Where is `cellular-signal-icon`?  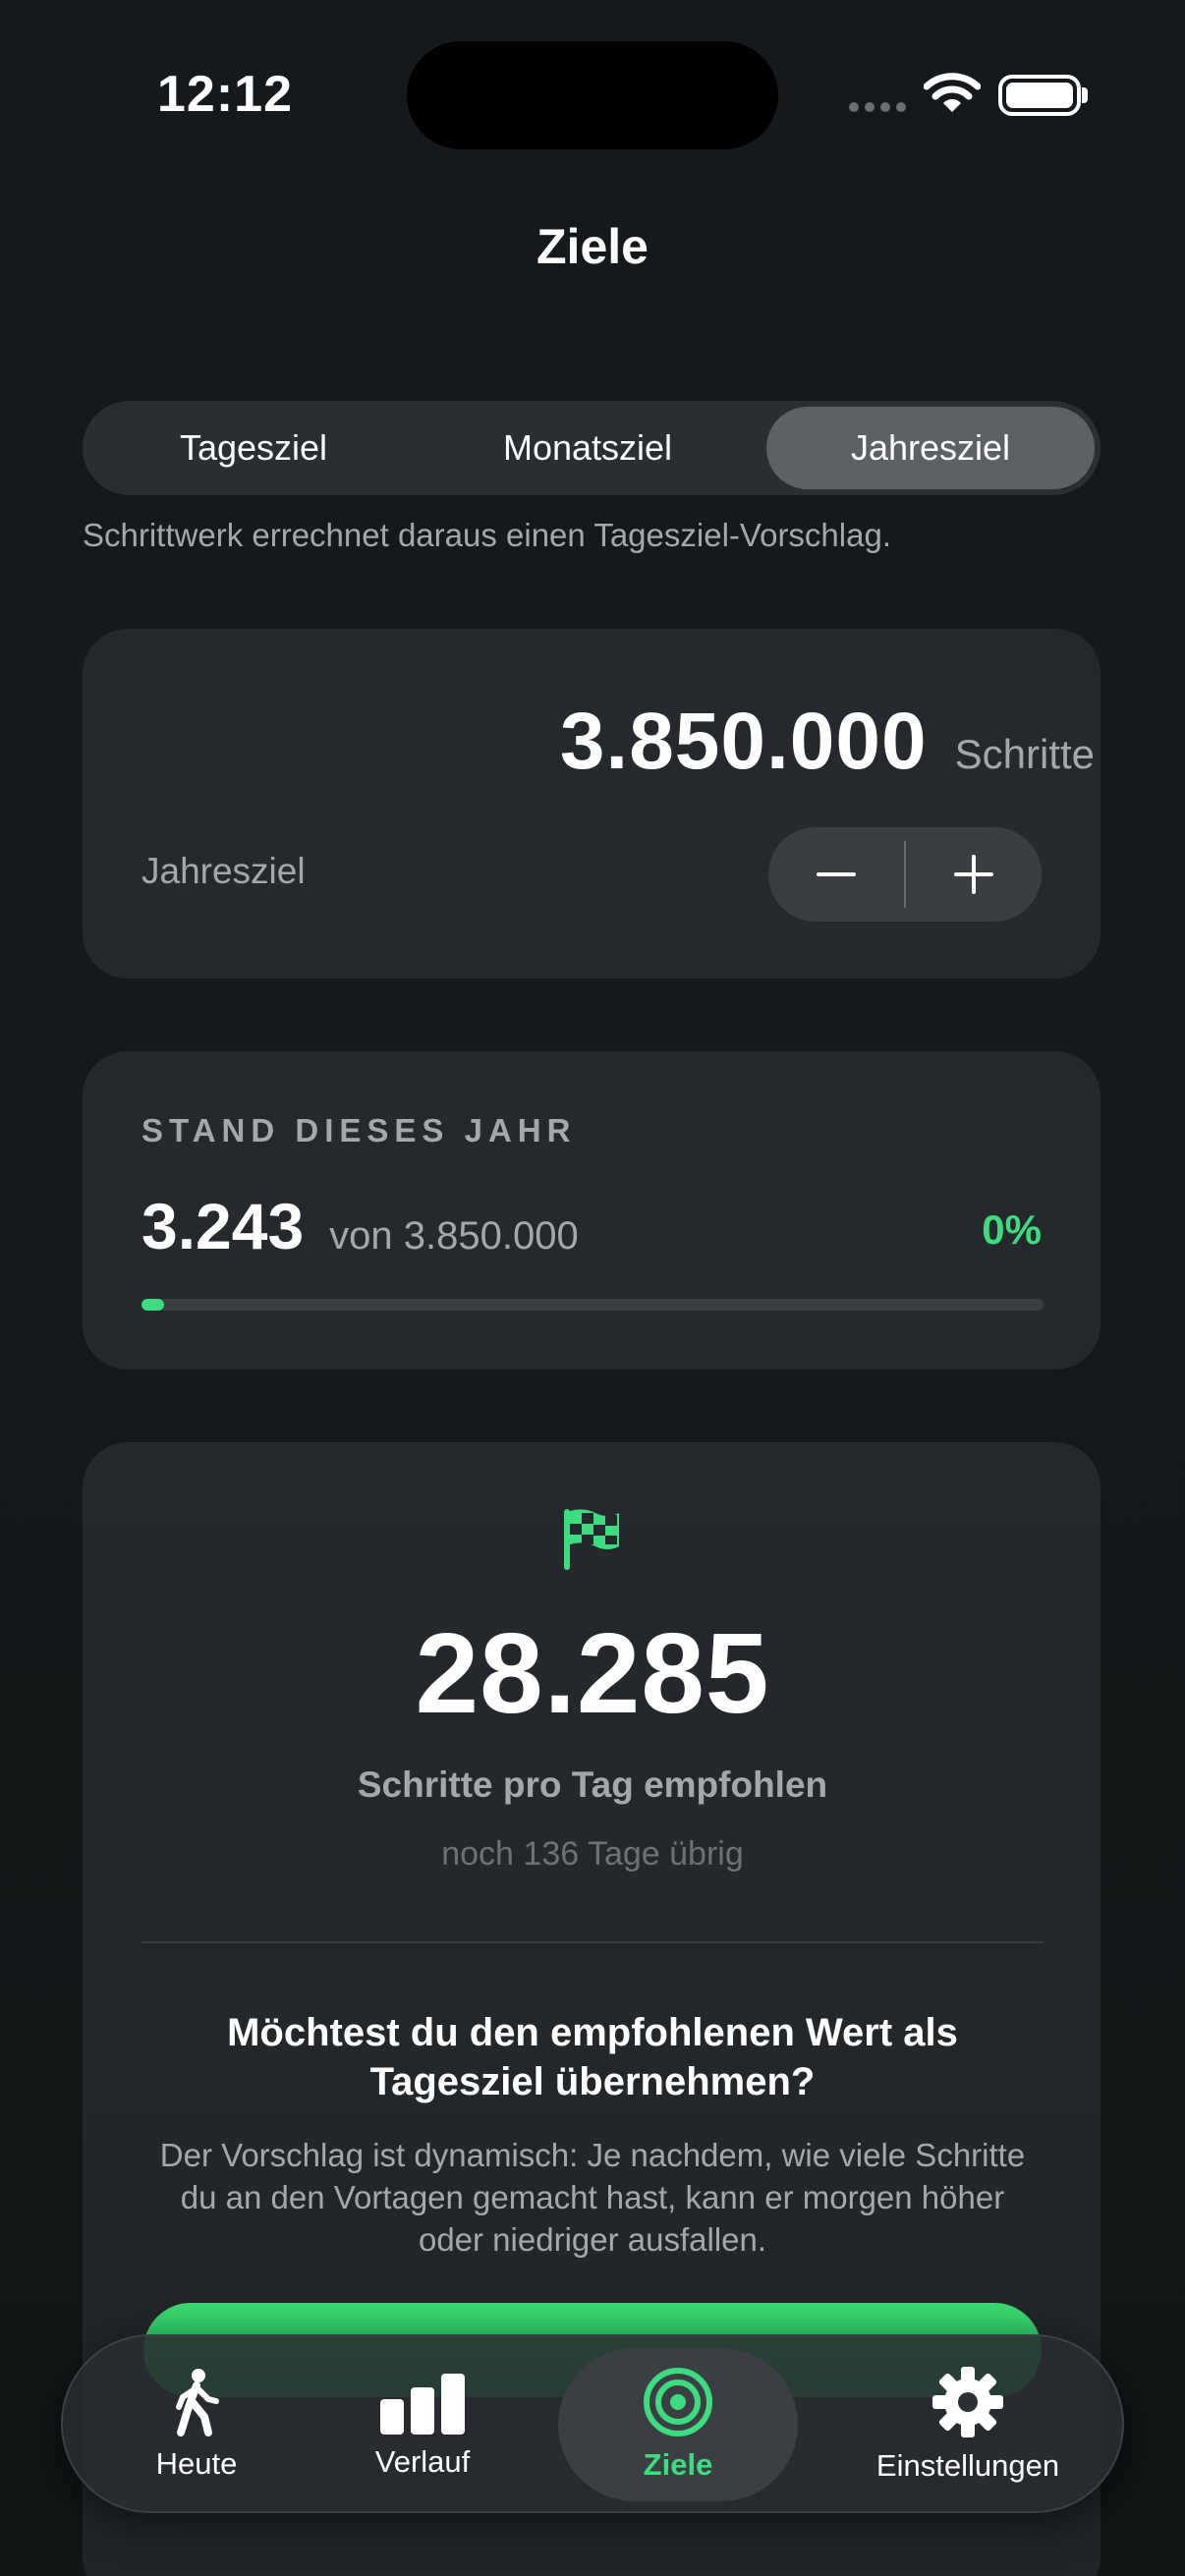
cellular-signal-icon is located at coordinates (878, 107).